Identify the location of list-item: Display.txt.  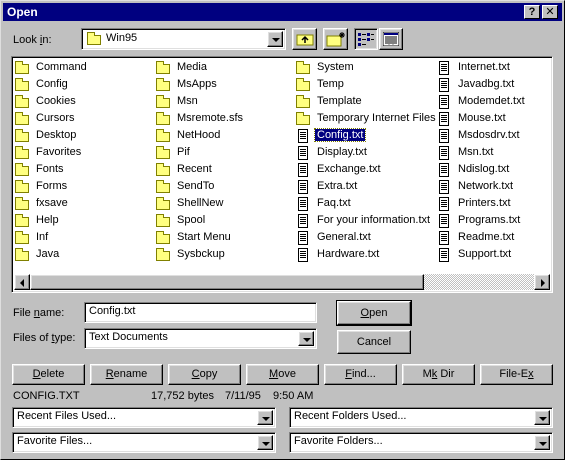
(366, 153).